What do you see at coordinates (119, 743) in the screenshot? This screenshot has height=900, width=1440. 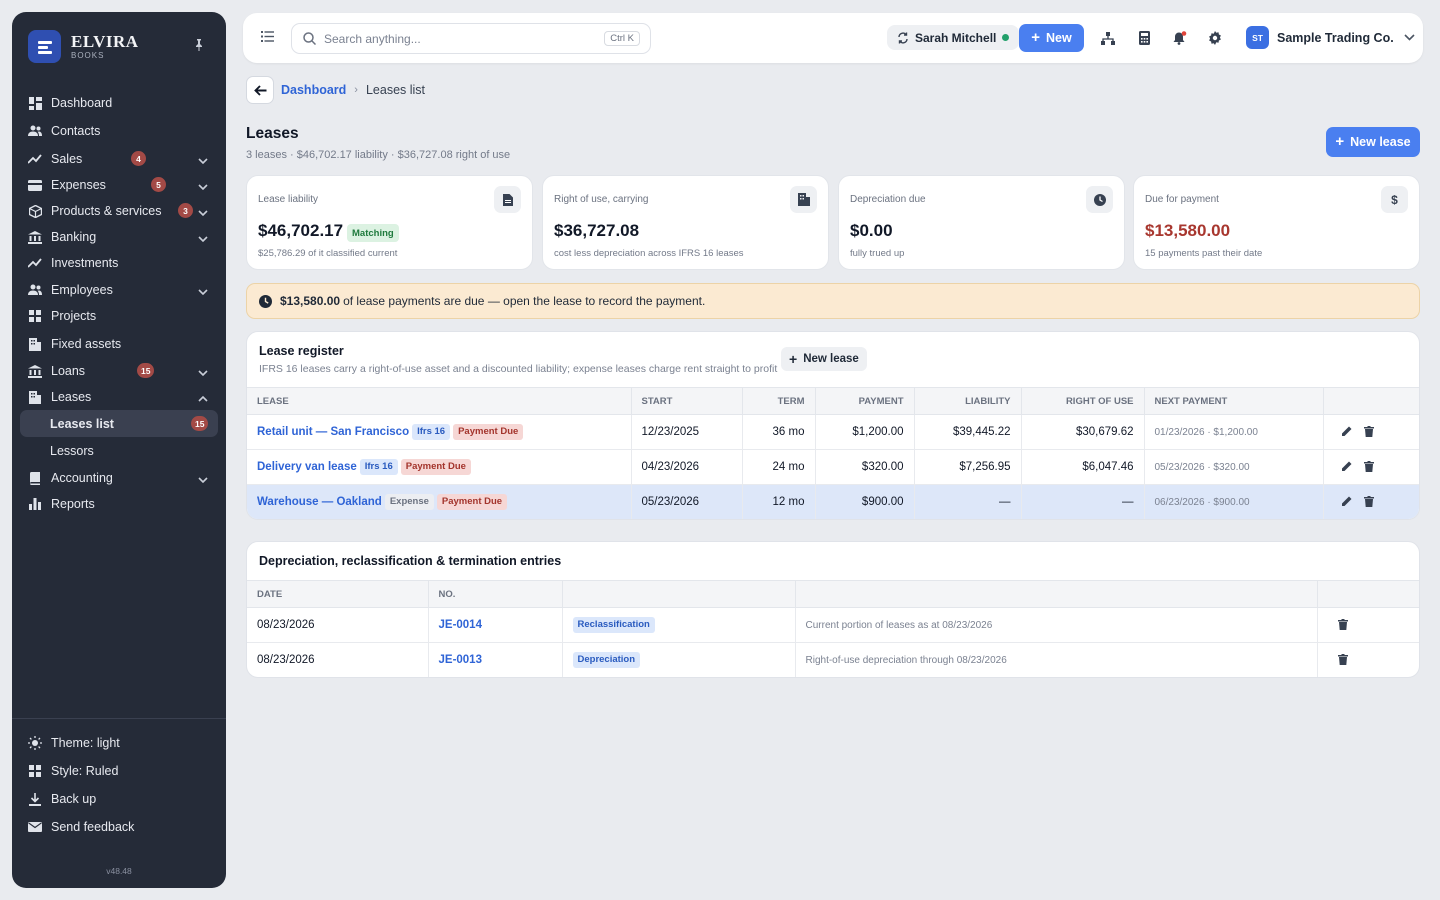 I see `theme-toggle: Theme: light` at bounding box center [119, 743].